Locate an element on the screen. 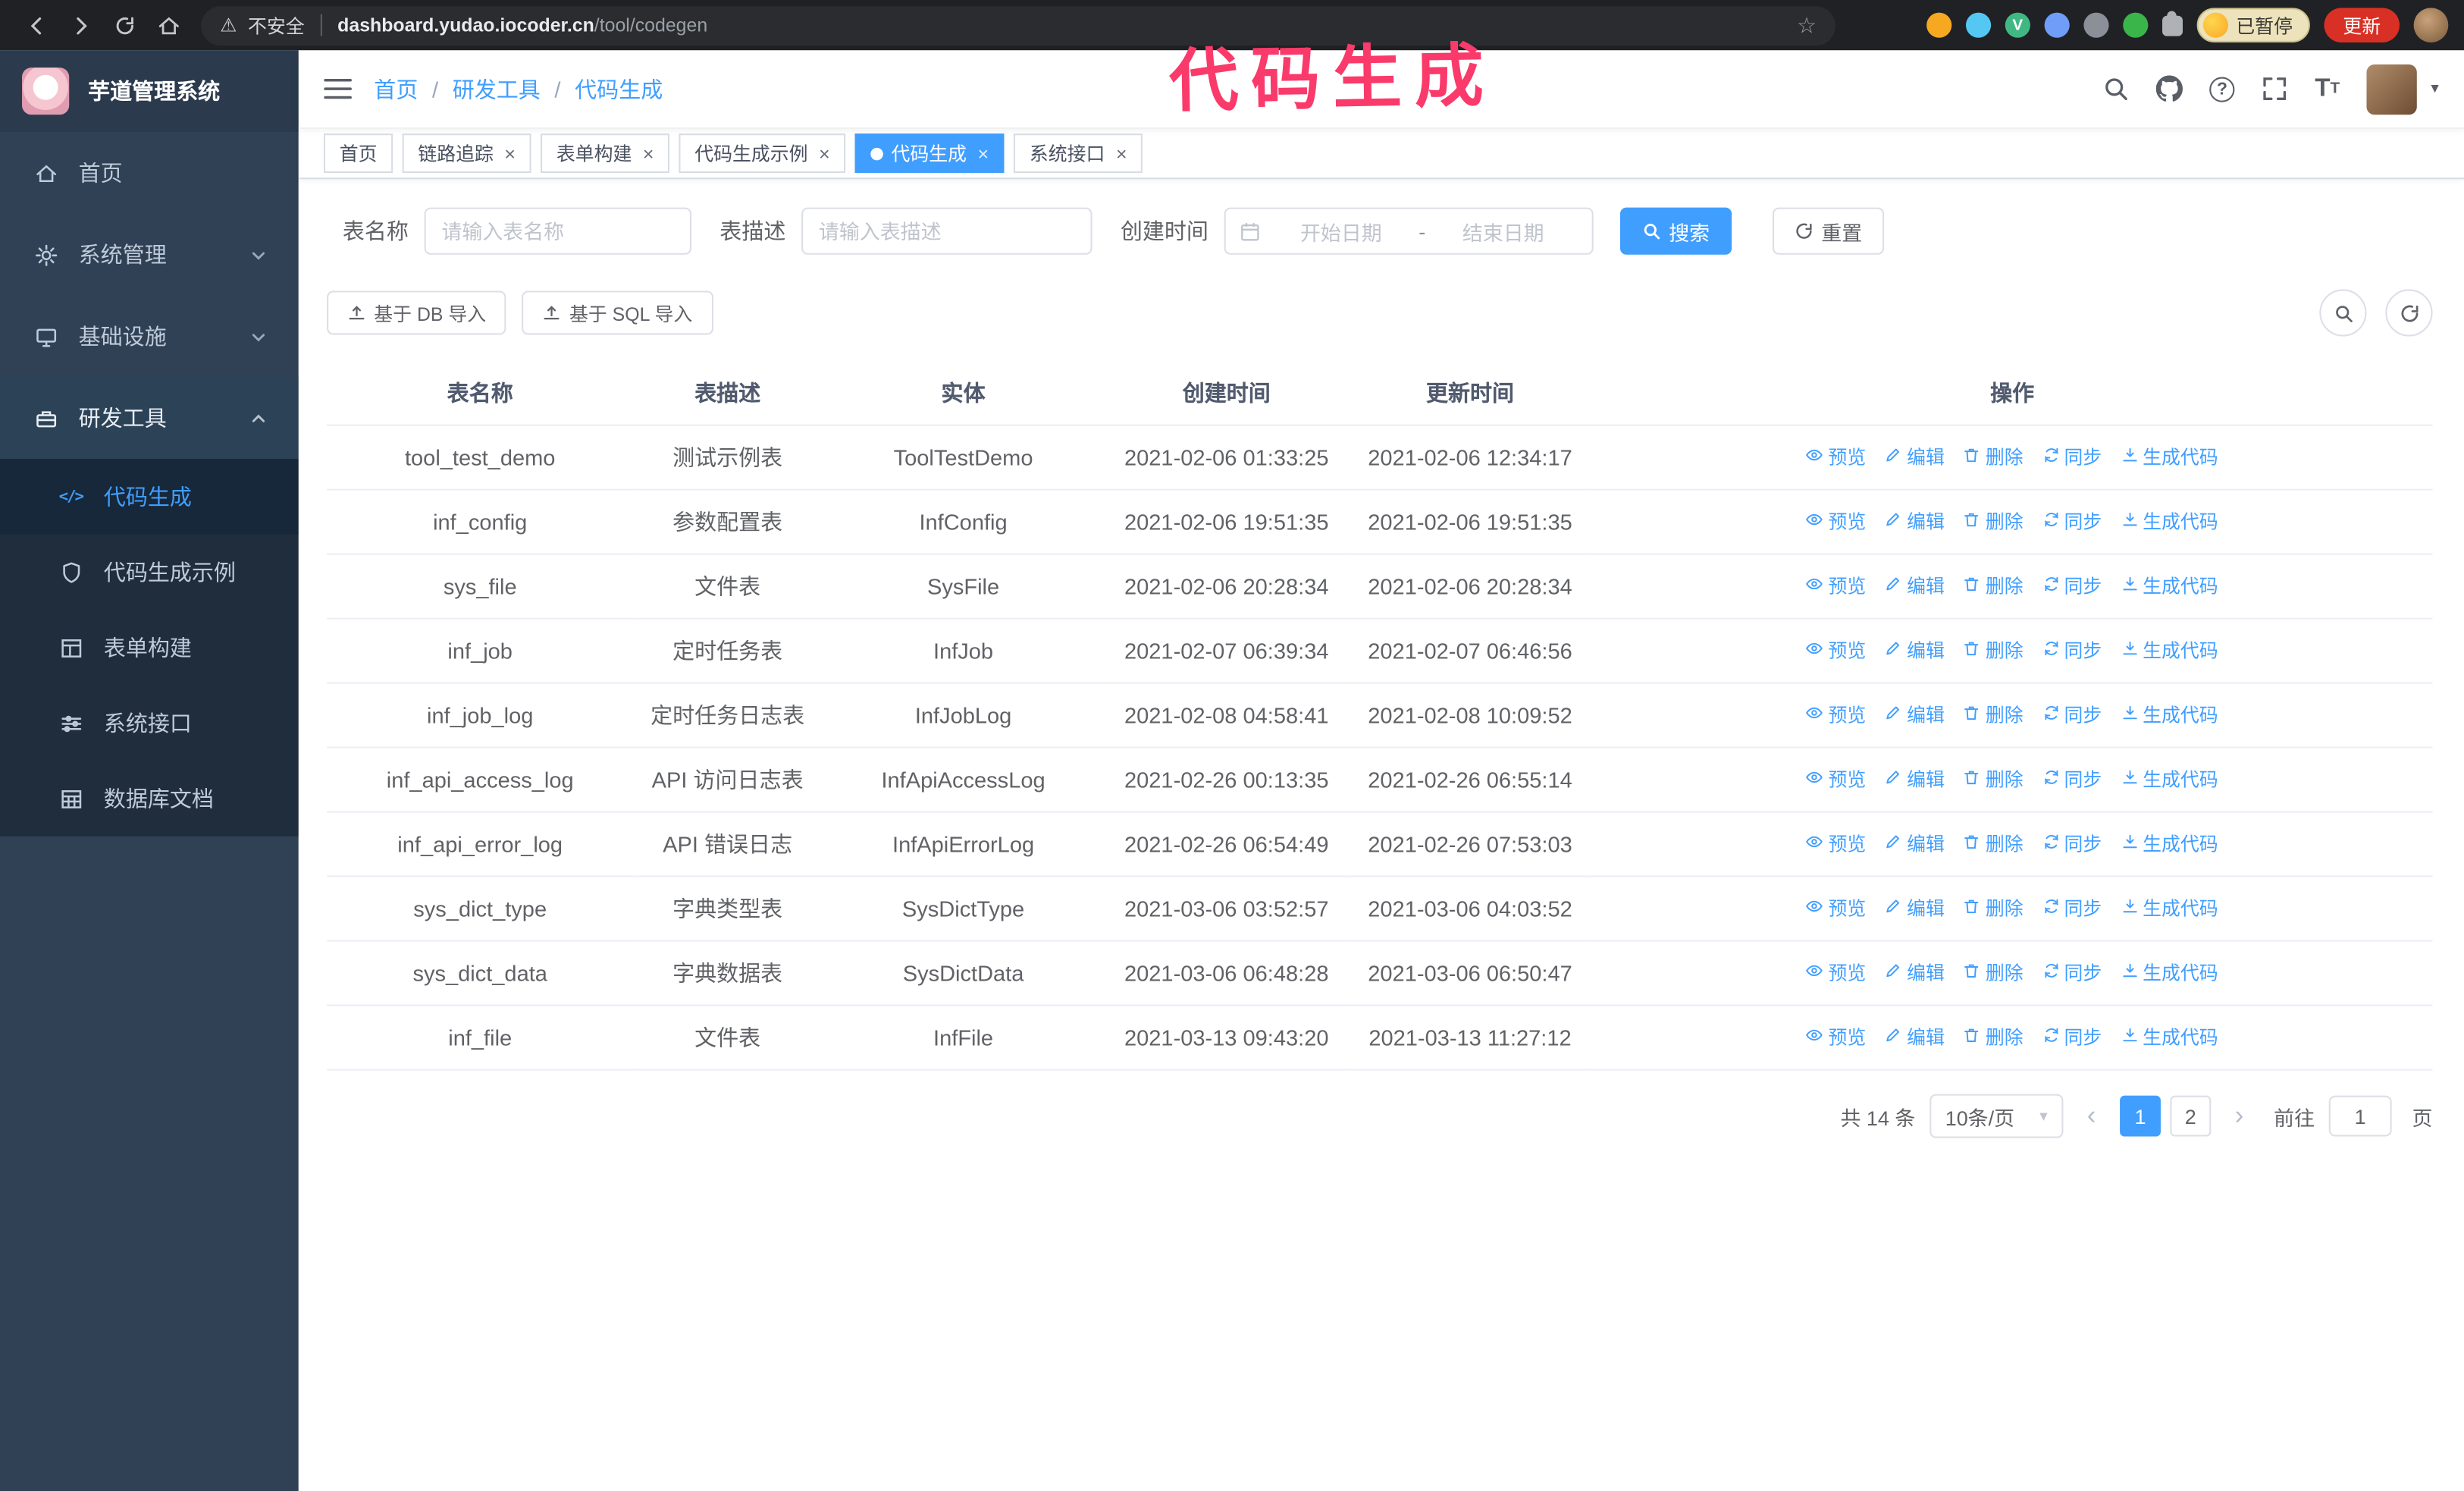 Image resolution: width=2464 pixels, height=1491 pixels. view-tab: 表单构建 × is located at coordinates (606, 153).